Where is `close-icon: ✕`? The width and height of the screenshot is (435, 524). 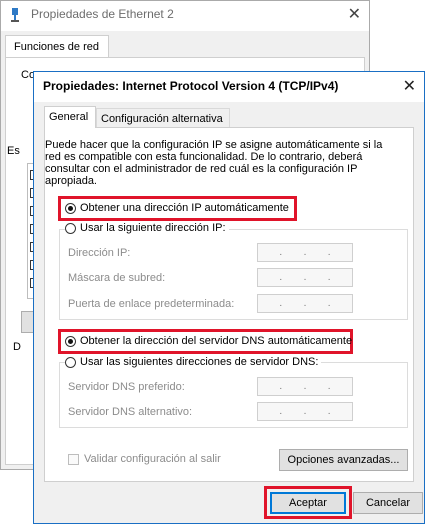
close-icon: ✕ is located at coordinates (409, 86).